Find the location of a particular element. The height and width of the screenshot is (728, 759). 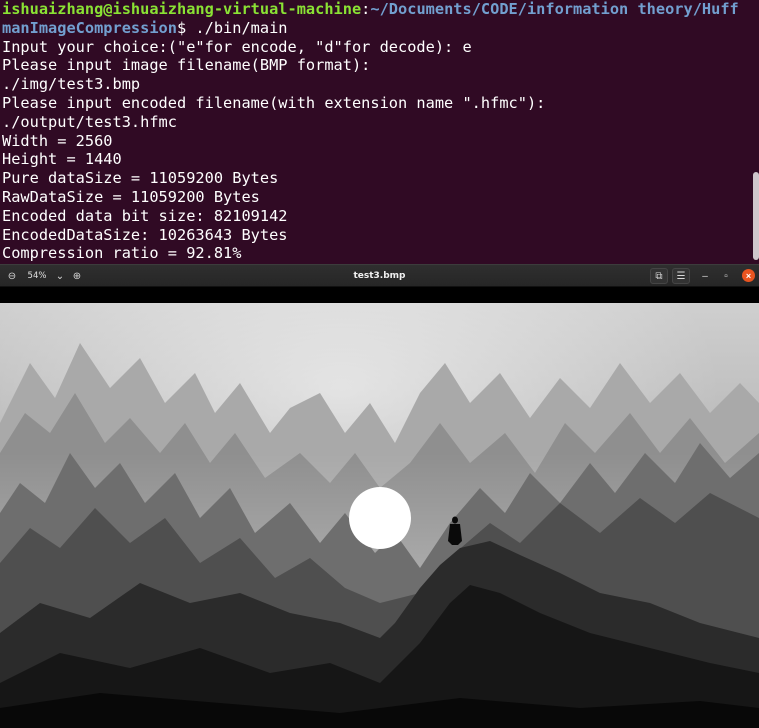

output-line: Height = 1440 is located at coordinates (62, 159).